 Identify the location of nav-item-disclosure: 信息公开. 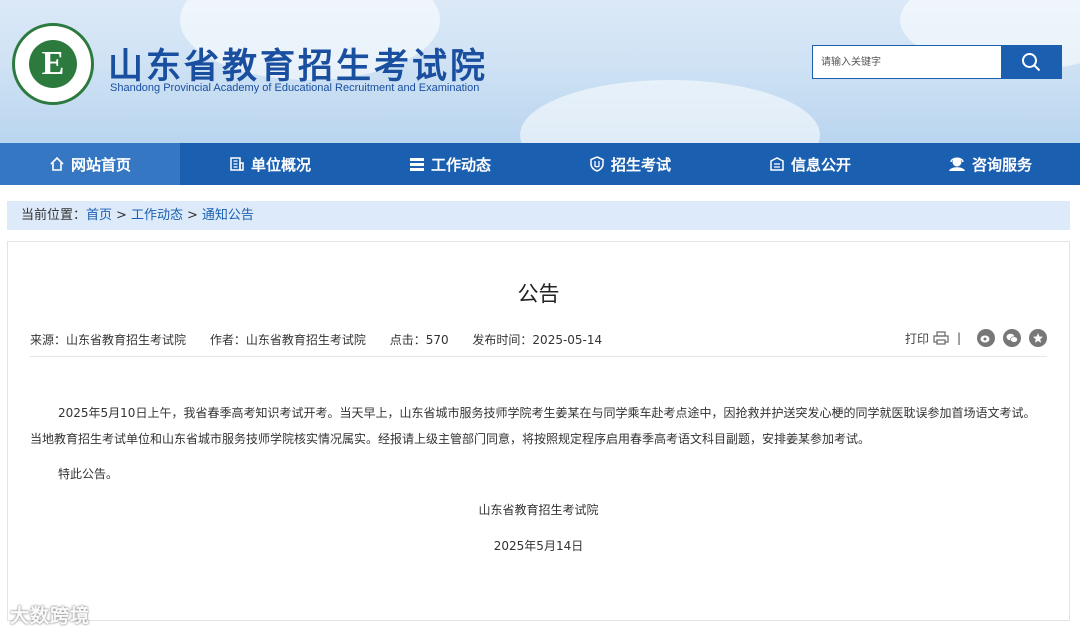
(810, 164).